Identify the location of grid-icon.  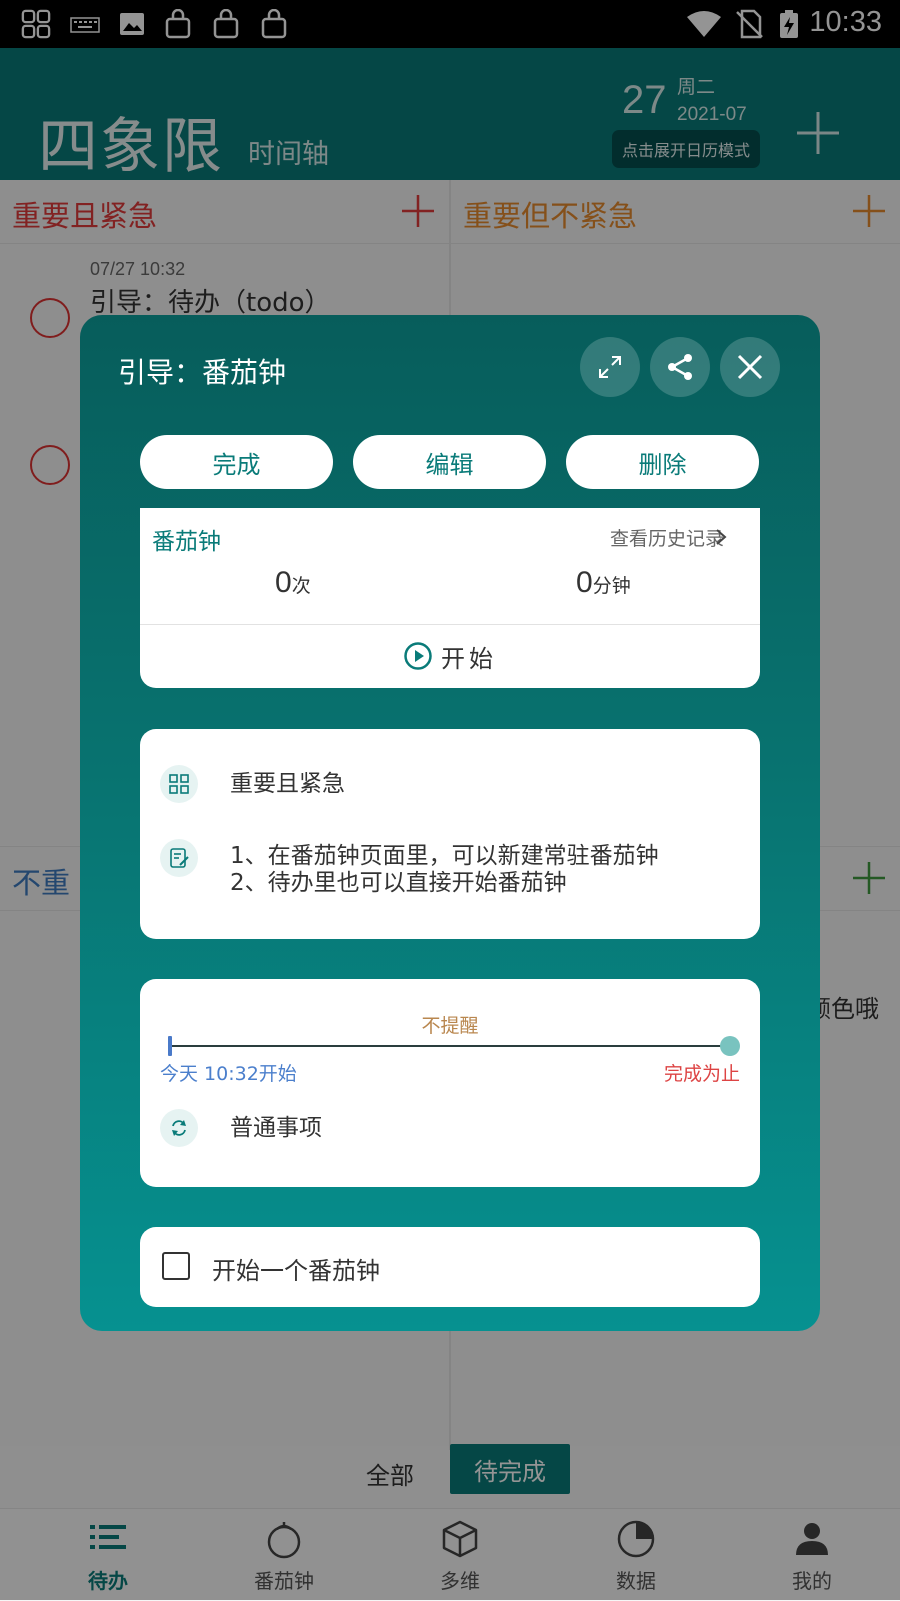
(179, 784).